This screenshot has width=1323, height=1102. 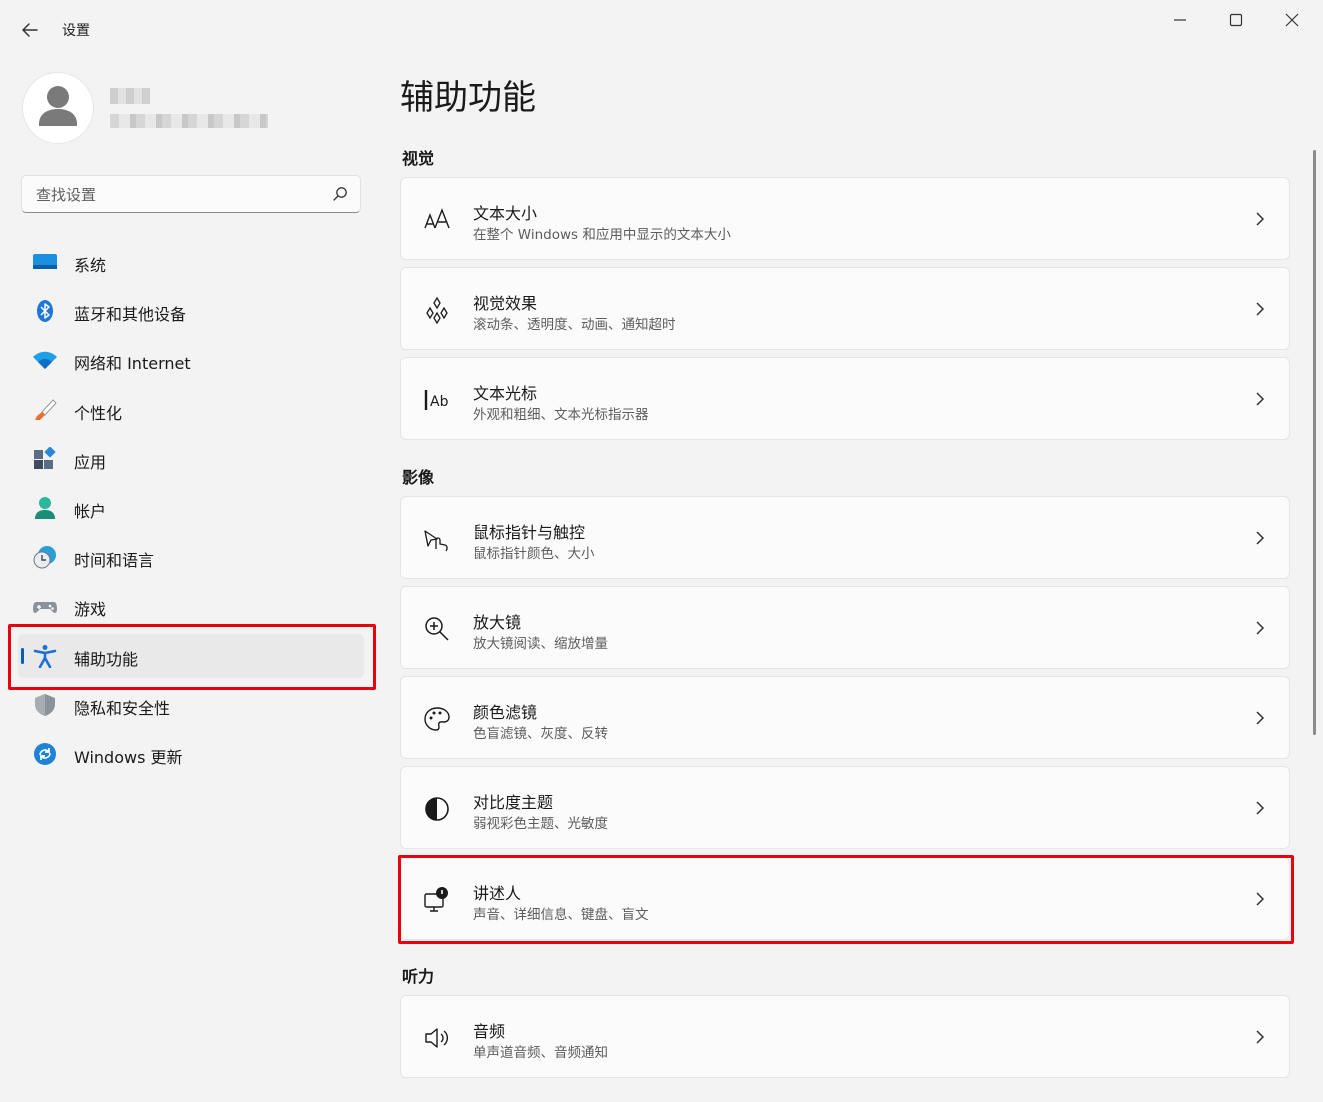 I want to click on card-subtitle: 弱视彩色主题、光敏度, so click(x=540, y=824).